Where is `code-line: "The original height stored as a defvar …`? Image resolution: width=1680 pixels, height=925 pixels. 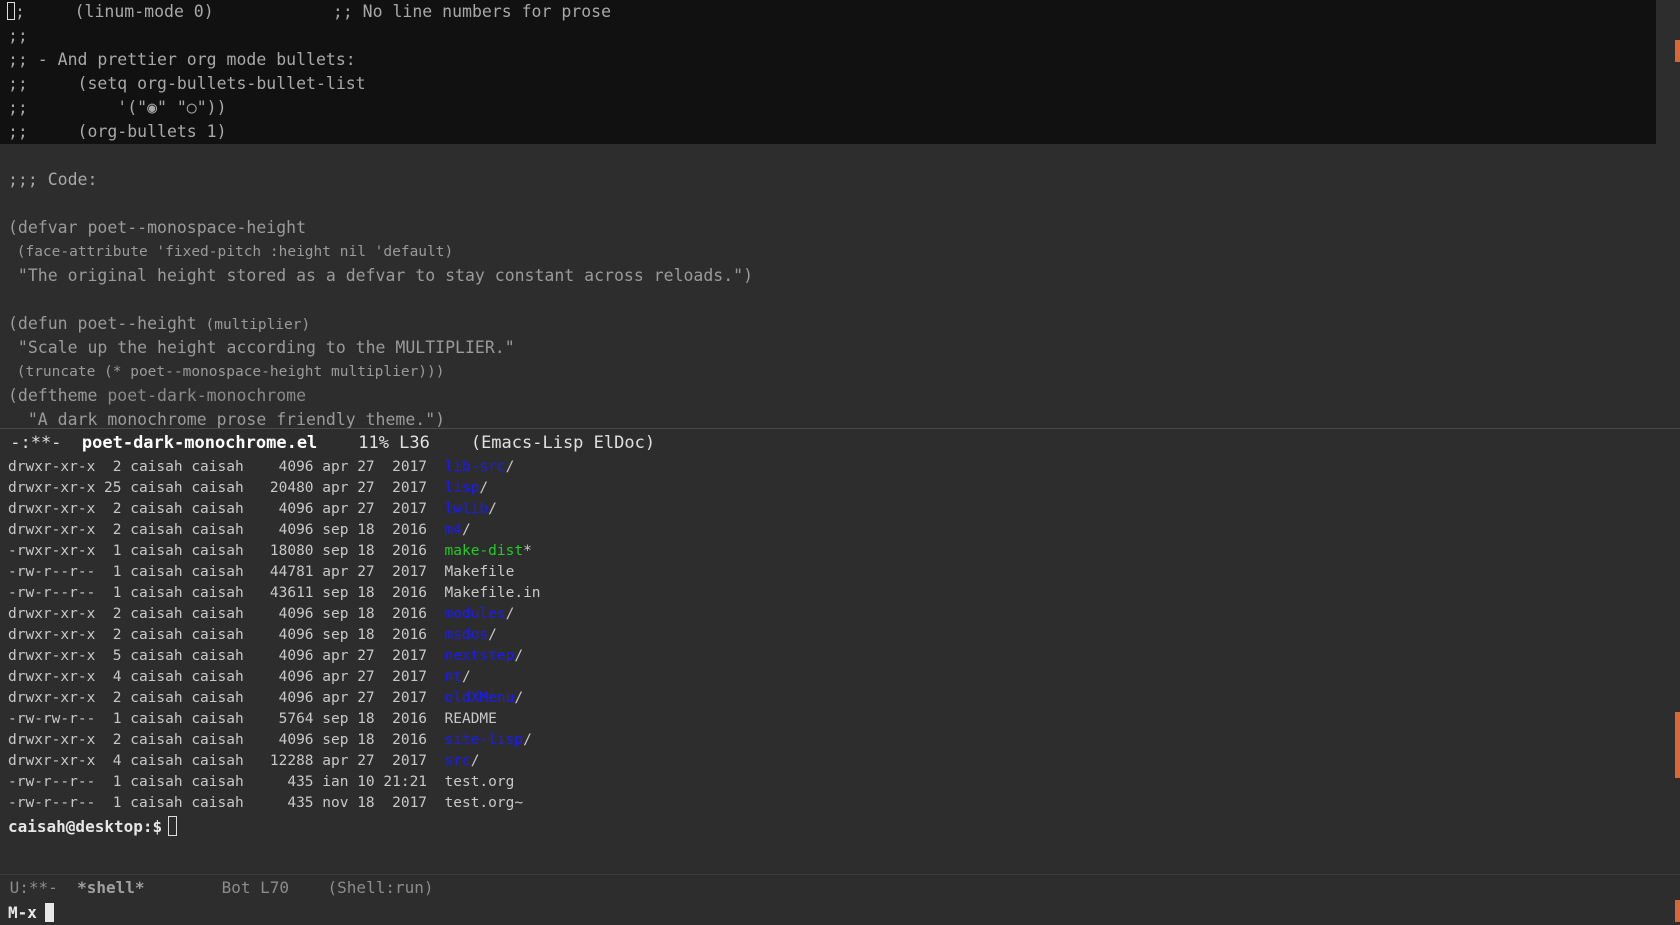 code-line: "The original height stored as a defvar … is located at coordinates (381, 275).